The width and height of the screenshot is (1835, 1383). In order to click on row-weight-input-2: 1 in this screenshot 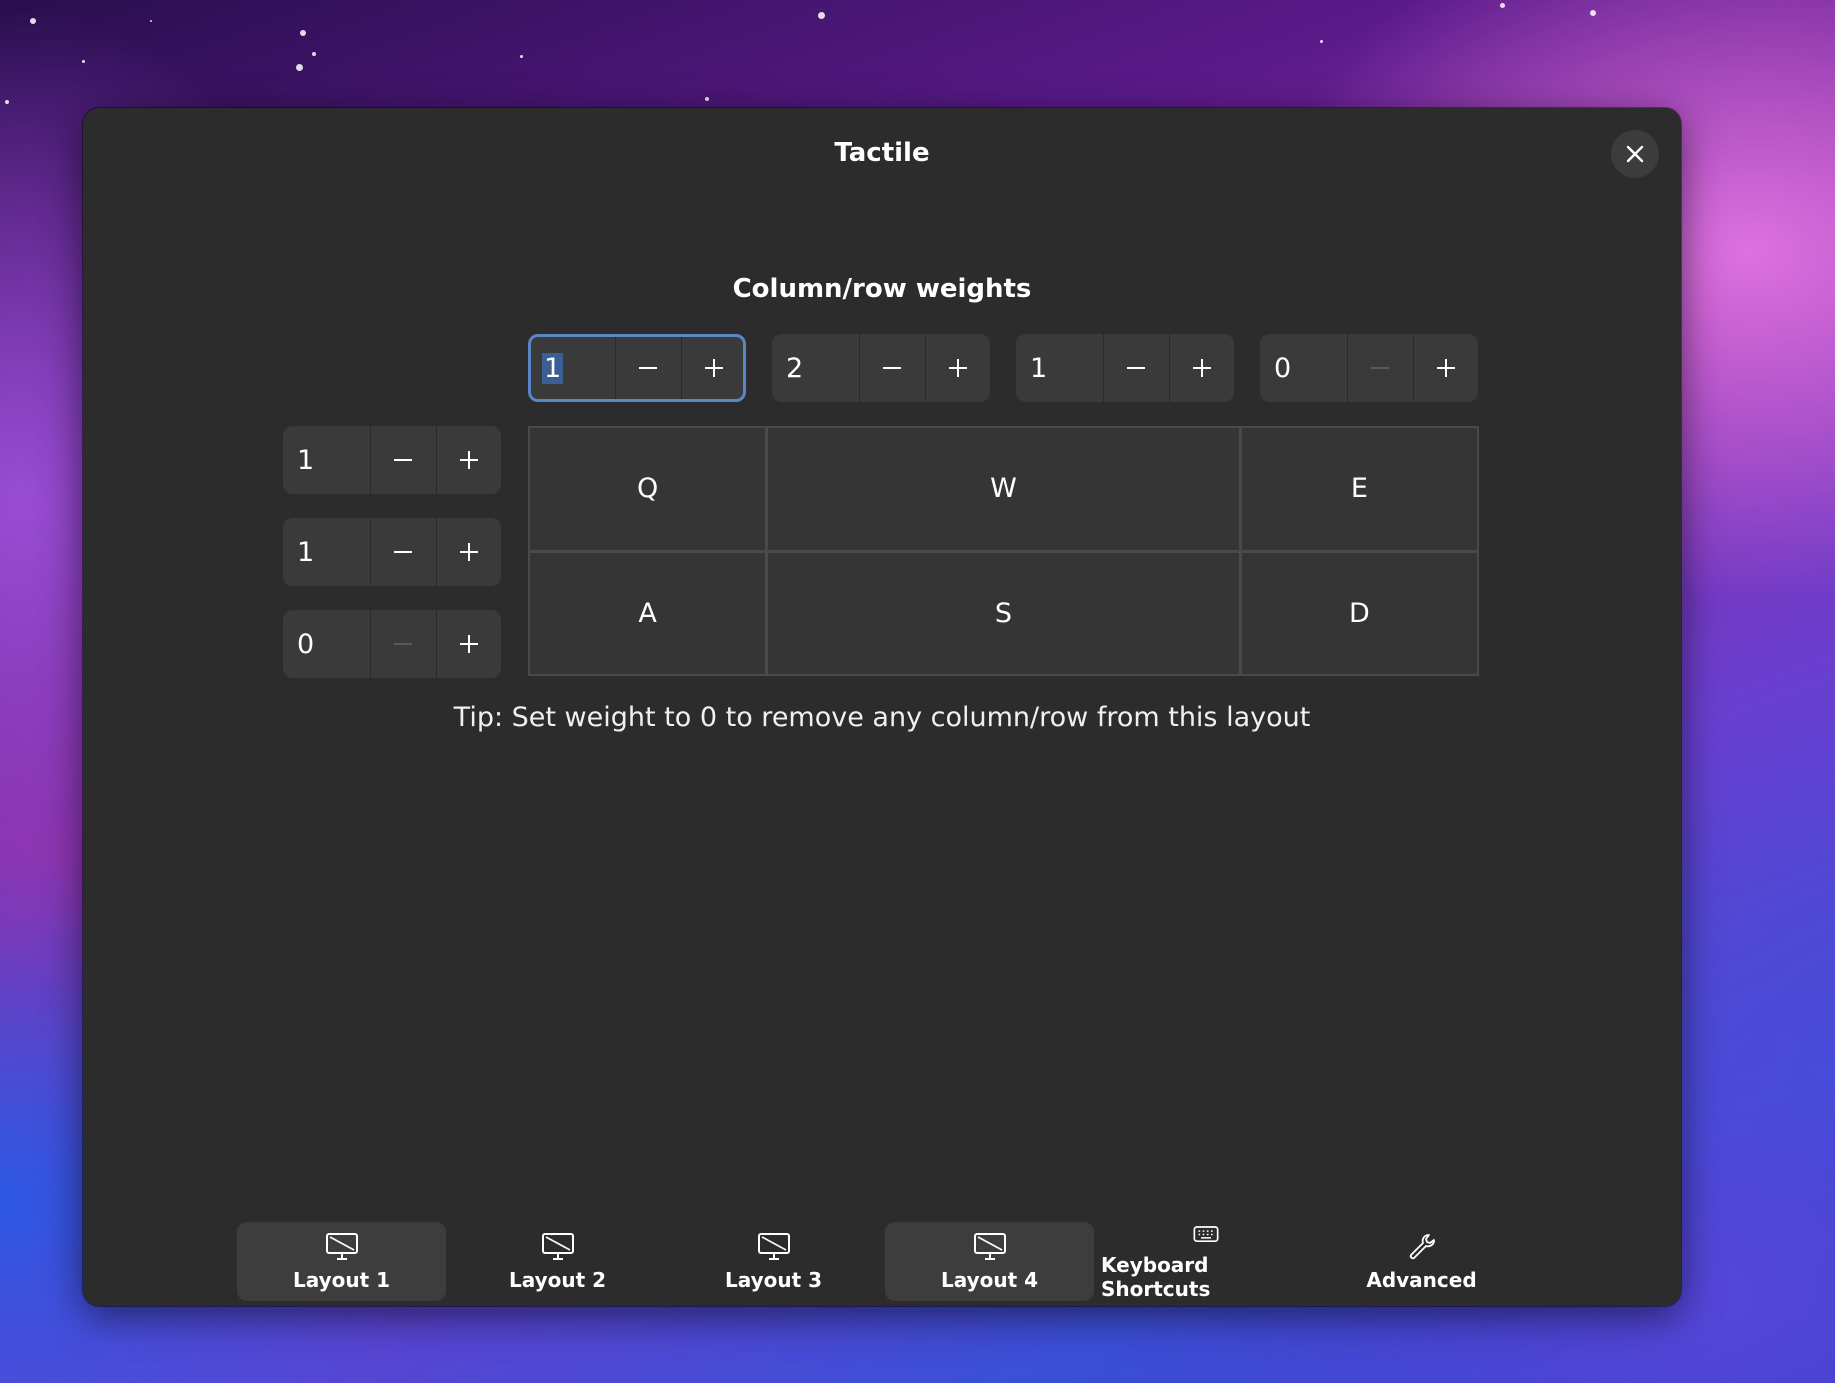, I will do `click(326, 552)`.